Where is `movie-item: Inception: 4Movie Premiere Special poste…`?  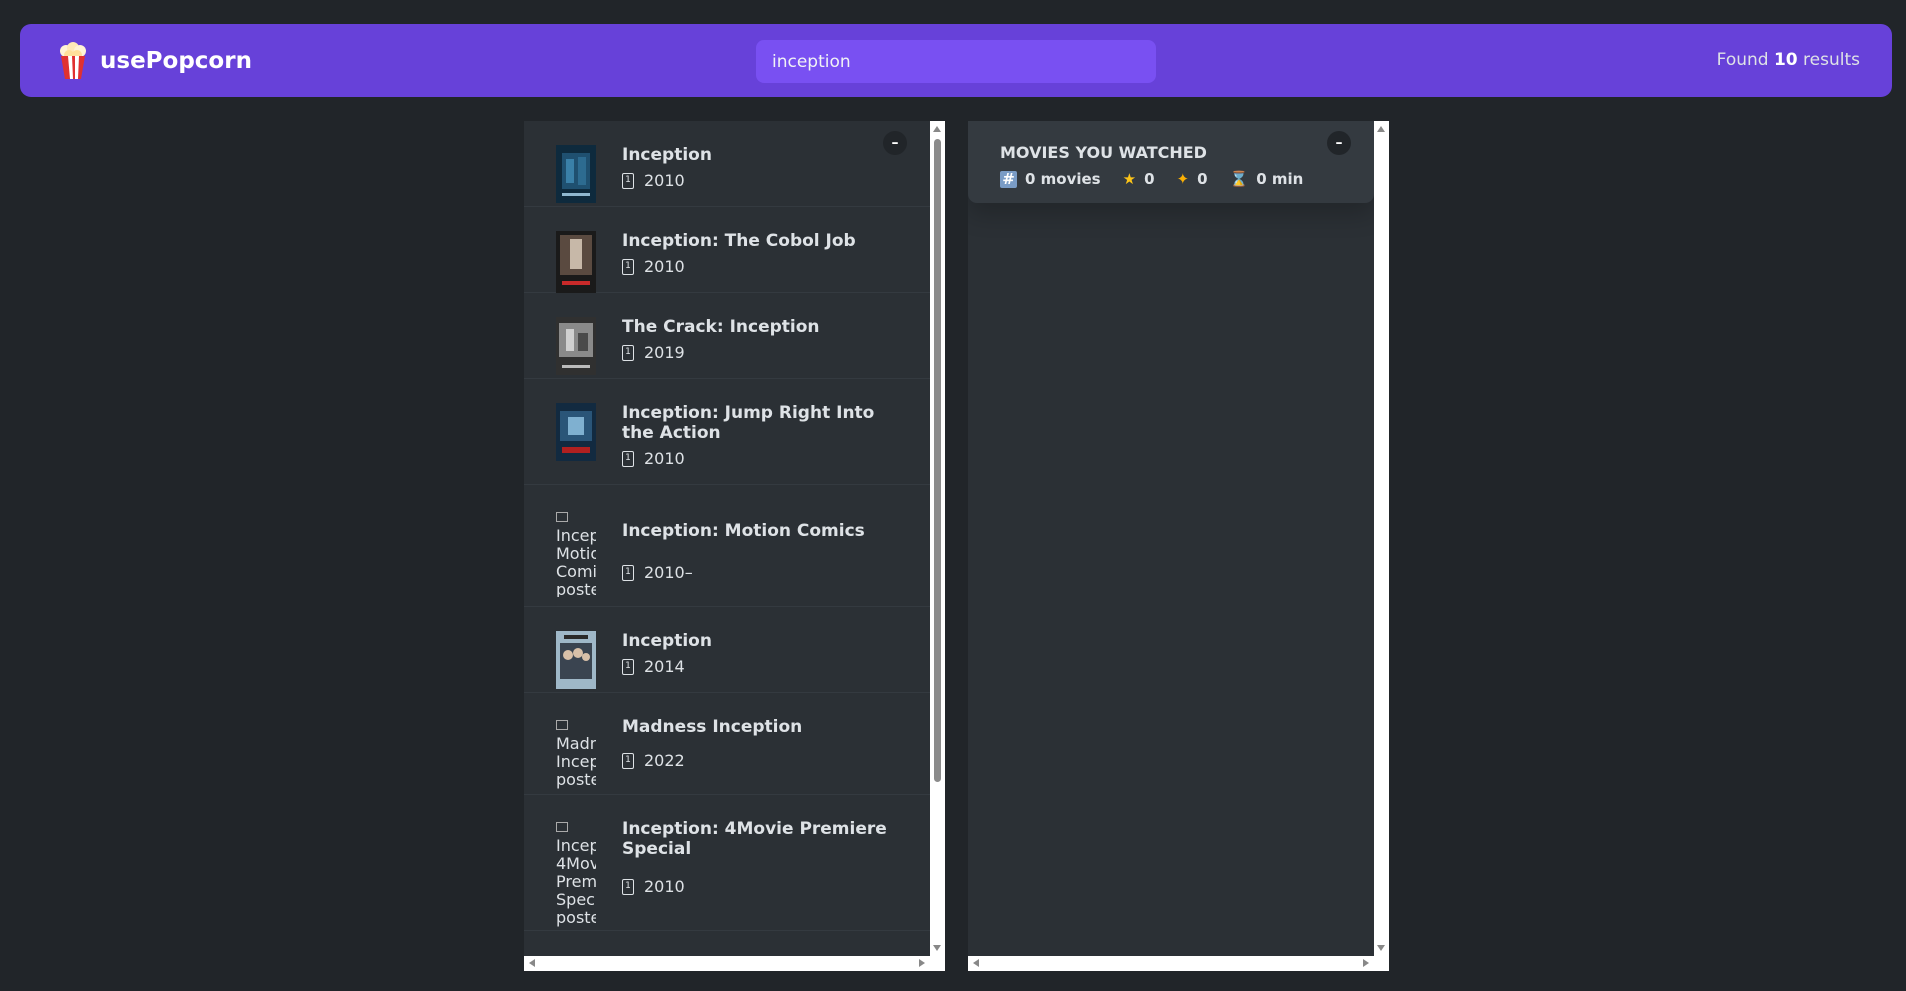 movie-item: Inception: 4Movie Premiere Special poste… is located at coordinates (727, 863).